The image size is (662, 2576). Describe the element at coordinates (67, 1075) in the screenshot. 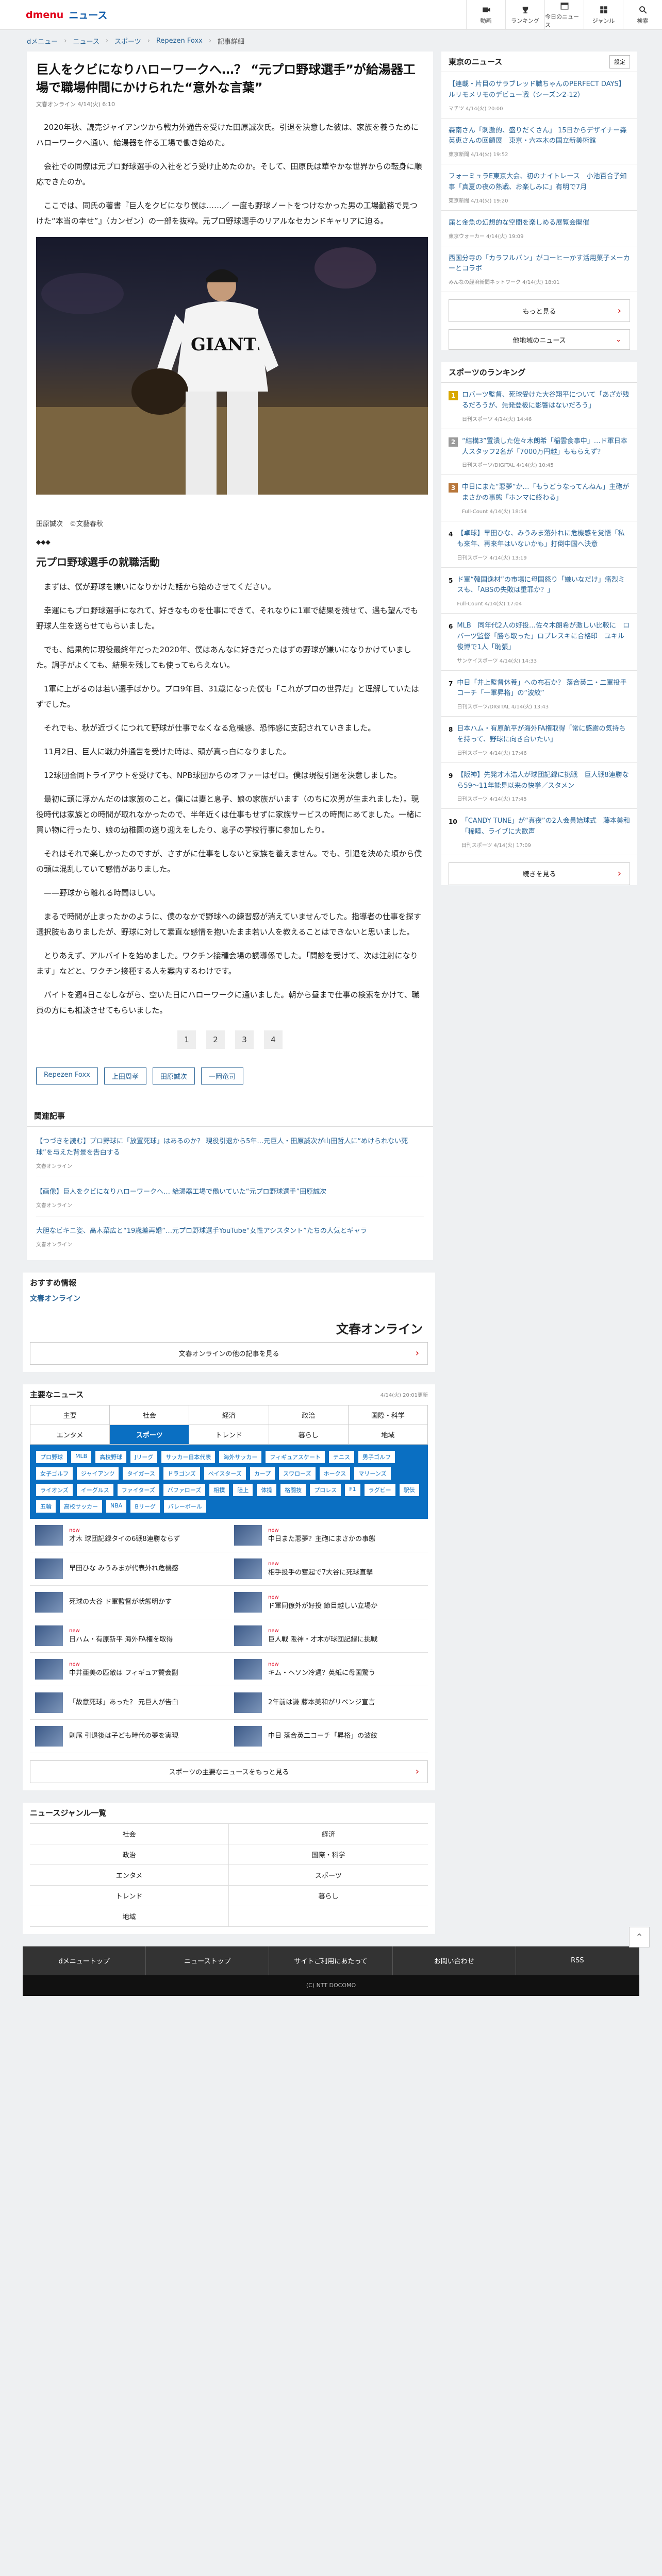

I see `tag-link: Repezen Foxx` at that location.